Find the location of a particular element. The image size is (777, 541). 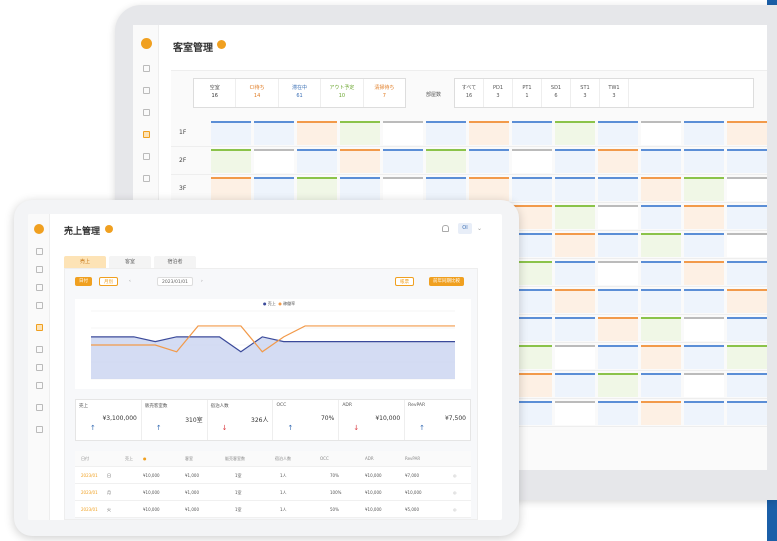

bell-icon is located at coordinates (445, 228).